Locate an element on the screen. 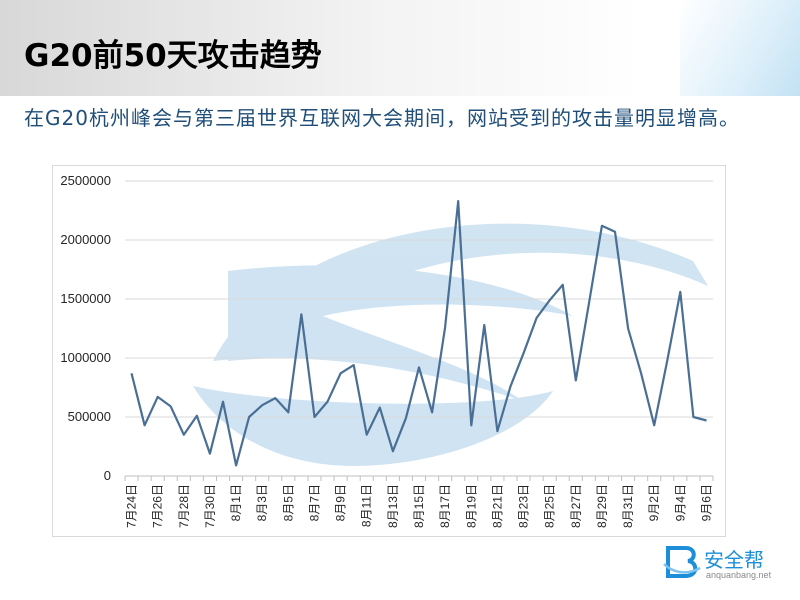  x-tick-label: 8月21日 is located at coordinates (497, 506).